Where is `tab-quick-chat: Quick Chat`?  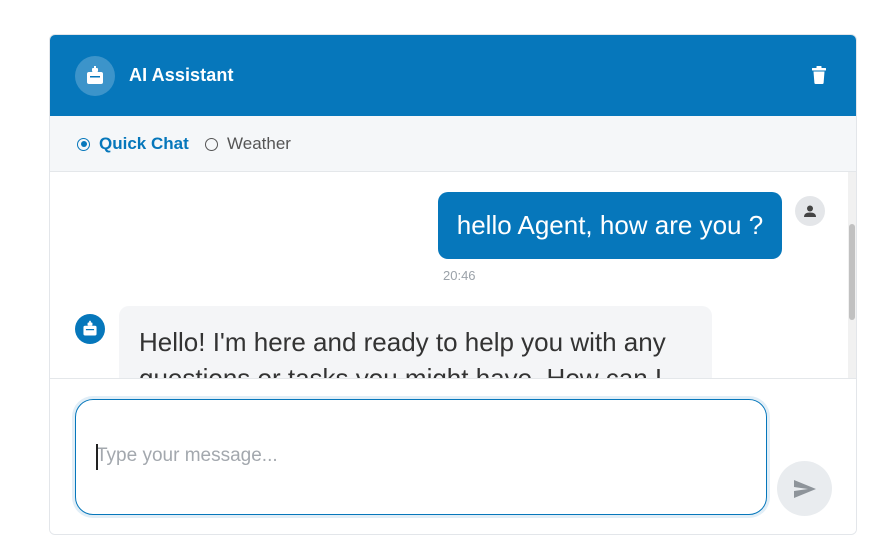
tab-quick-chat: Quick Chat is located at coordinates (133, 144).